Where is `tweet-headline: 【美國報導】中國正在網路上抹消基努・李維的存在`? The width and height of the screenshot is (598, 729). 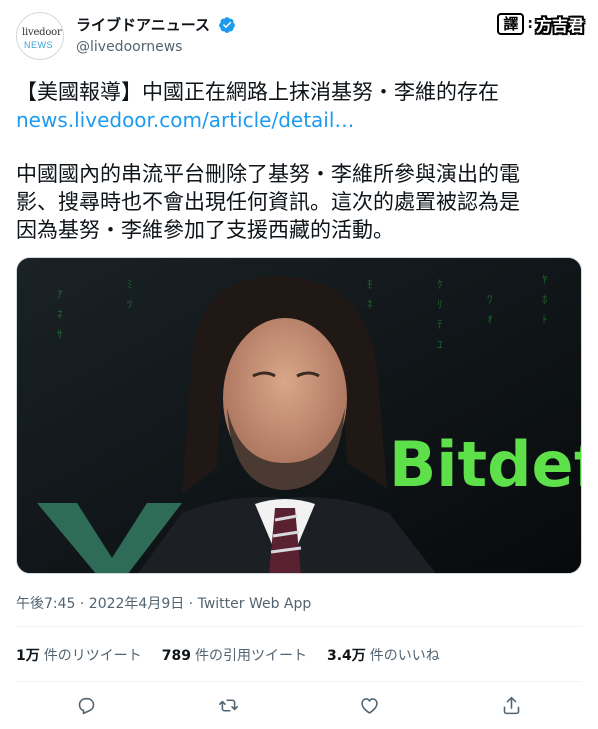 tweet-headline: 【美國報導】中國正在網路上抹消基努・李維的存在 is located at coordinates (257, 92).